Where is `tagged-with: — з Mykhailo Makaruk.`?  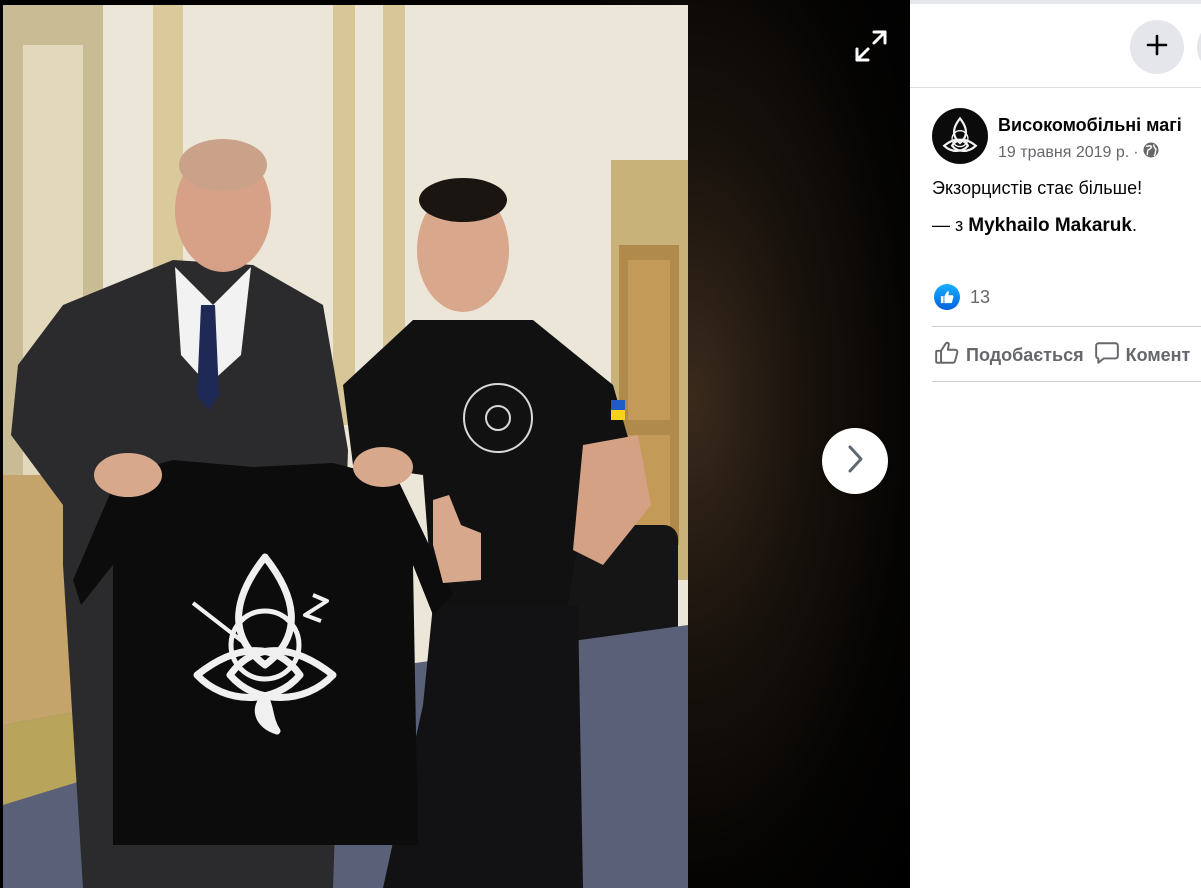
tagged-with: — з Mykhailo Makaruk. is located at coordinates (1034, 226).